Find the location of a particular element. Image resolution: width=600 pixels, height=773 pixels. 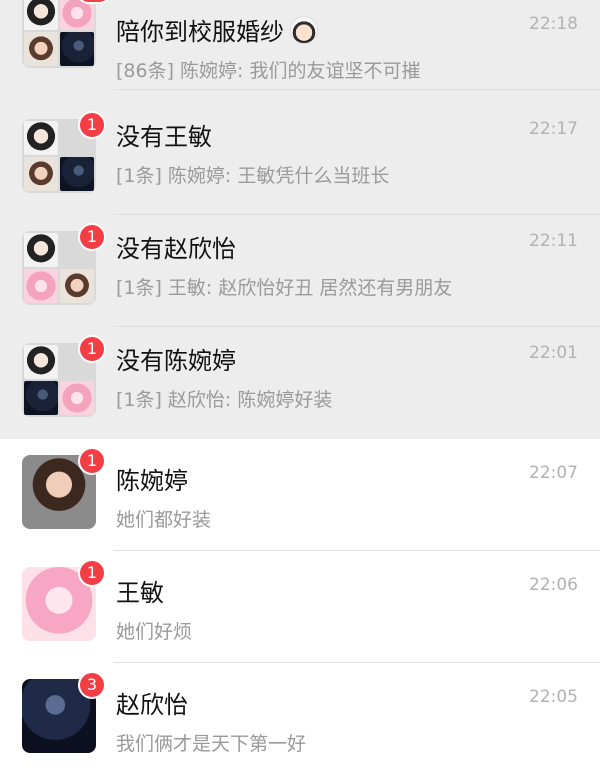

chat-name: 陪你到校服婚纱 is located at coordinates (217, 29).